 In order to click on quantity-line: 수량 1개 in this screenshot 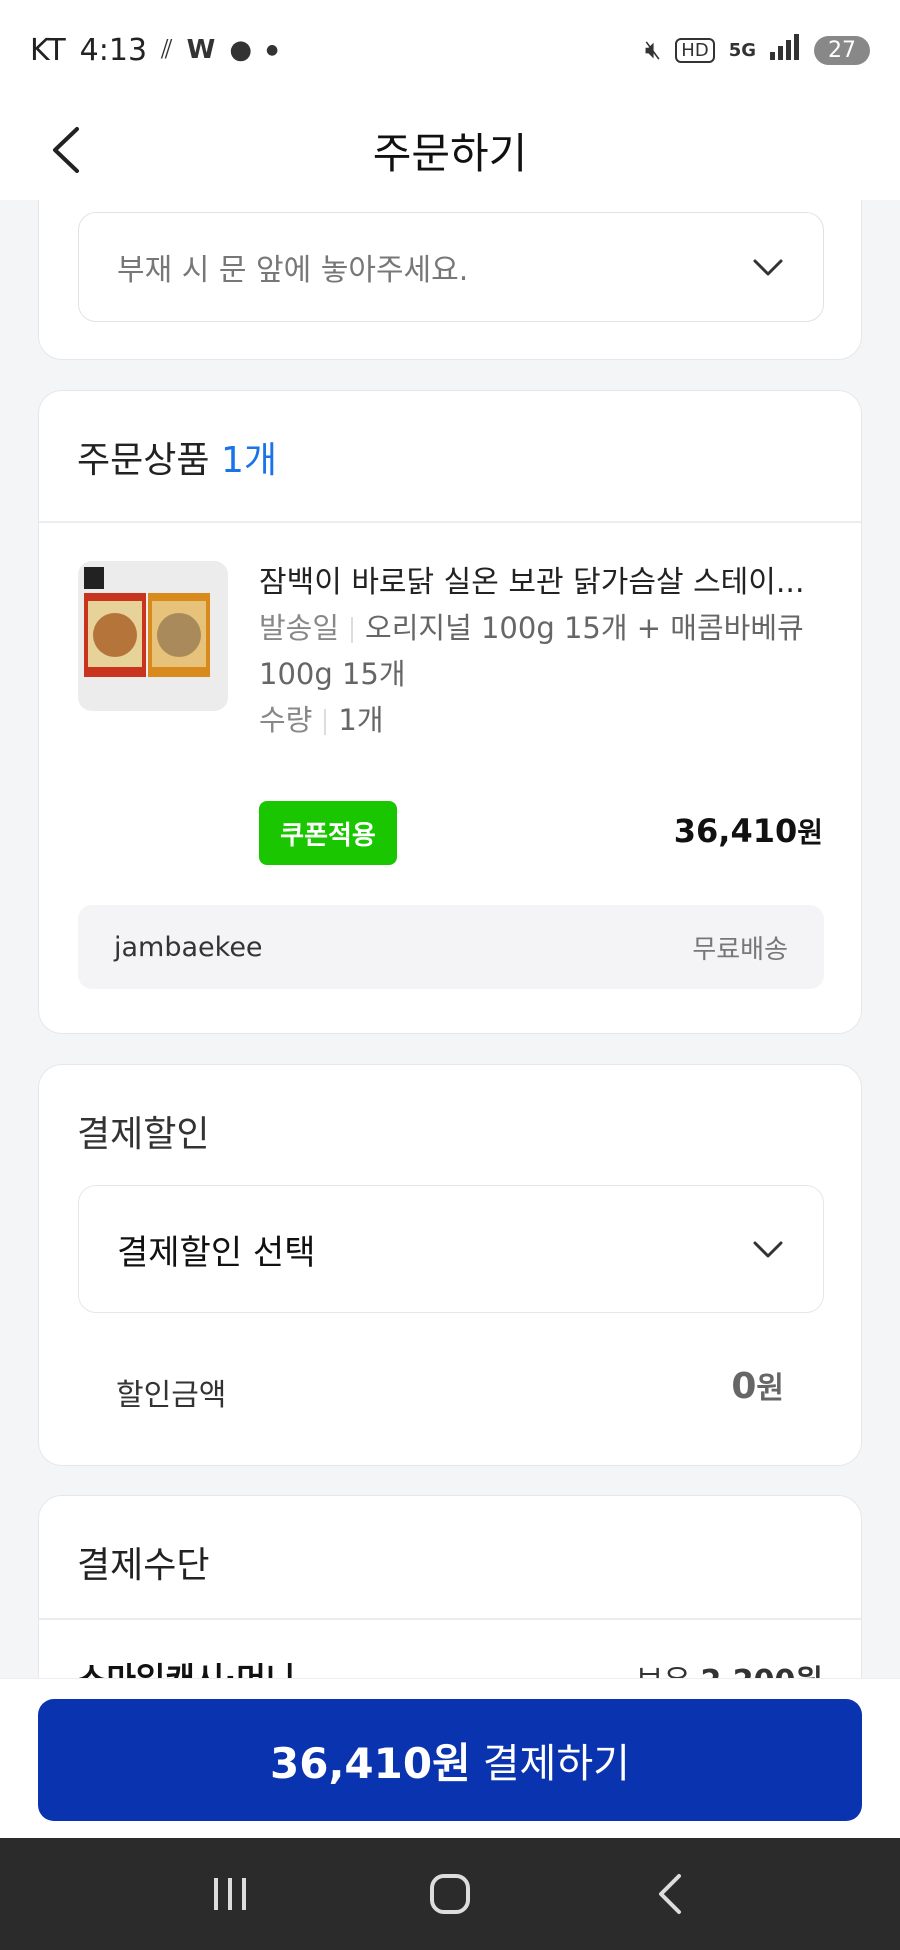, I will do `click(321, 718)`.